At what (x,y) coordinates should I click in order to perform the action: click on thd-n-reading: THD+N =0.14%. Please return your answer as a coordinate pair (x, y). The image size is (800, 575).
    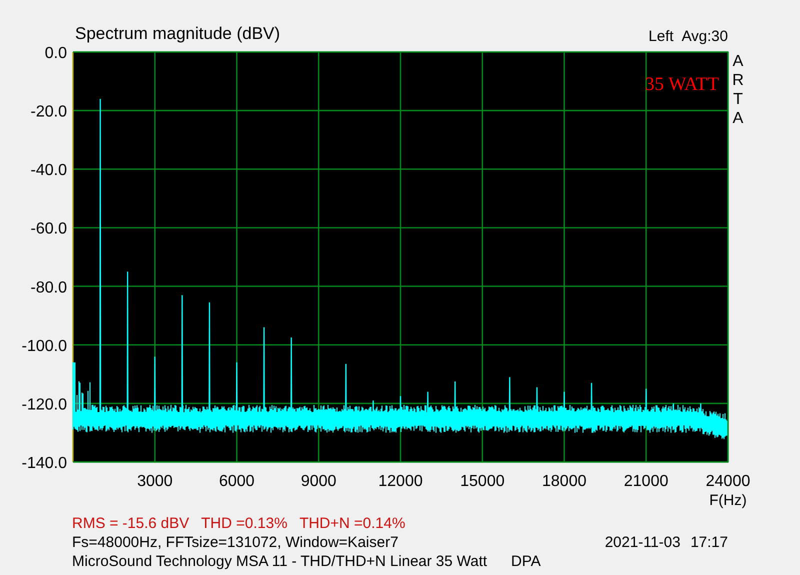
    Looking at the image, I should click on (352, 523).